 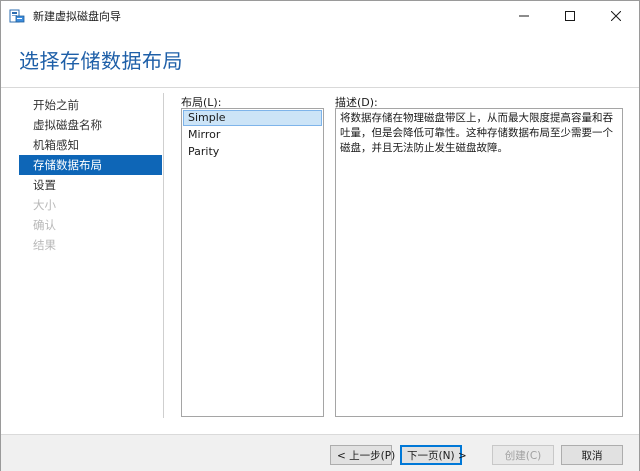 What do you see at coordinates (44, 245) in the screenshot?
I see `nav-item-results: 结果` at bounding box center [44, 245].